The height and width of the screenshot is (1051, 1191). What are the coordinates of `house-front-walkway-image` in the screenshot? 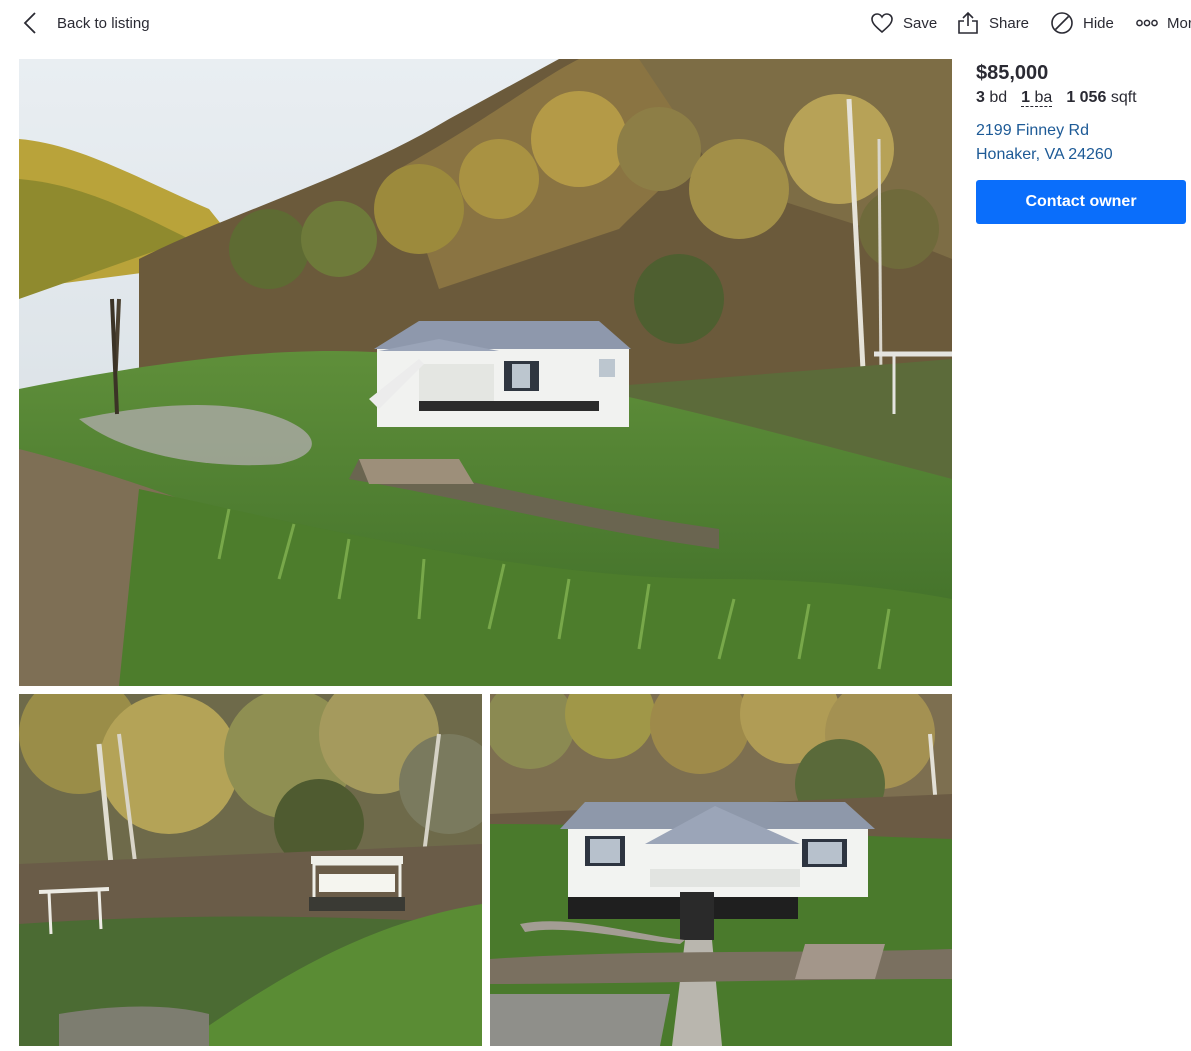 It's located at (721, 870).